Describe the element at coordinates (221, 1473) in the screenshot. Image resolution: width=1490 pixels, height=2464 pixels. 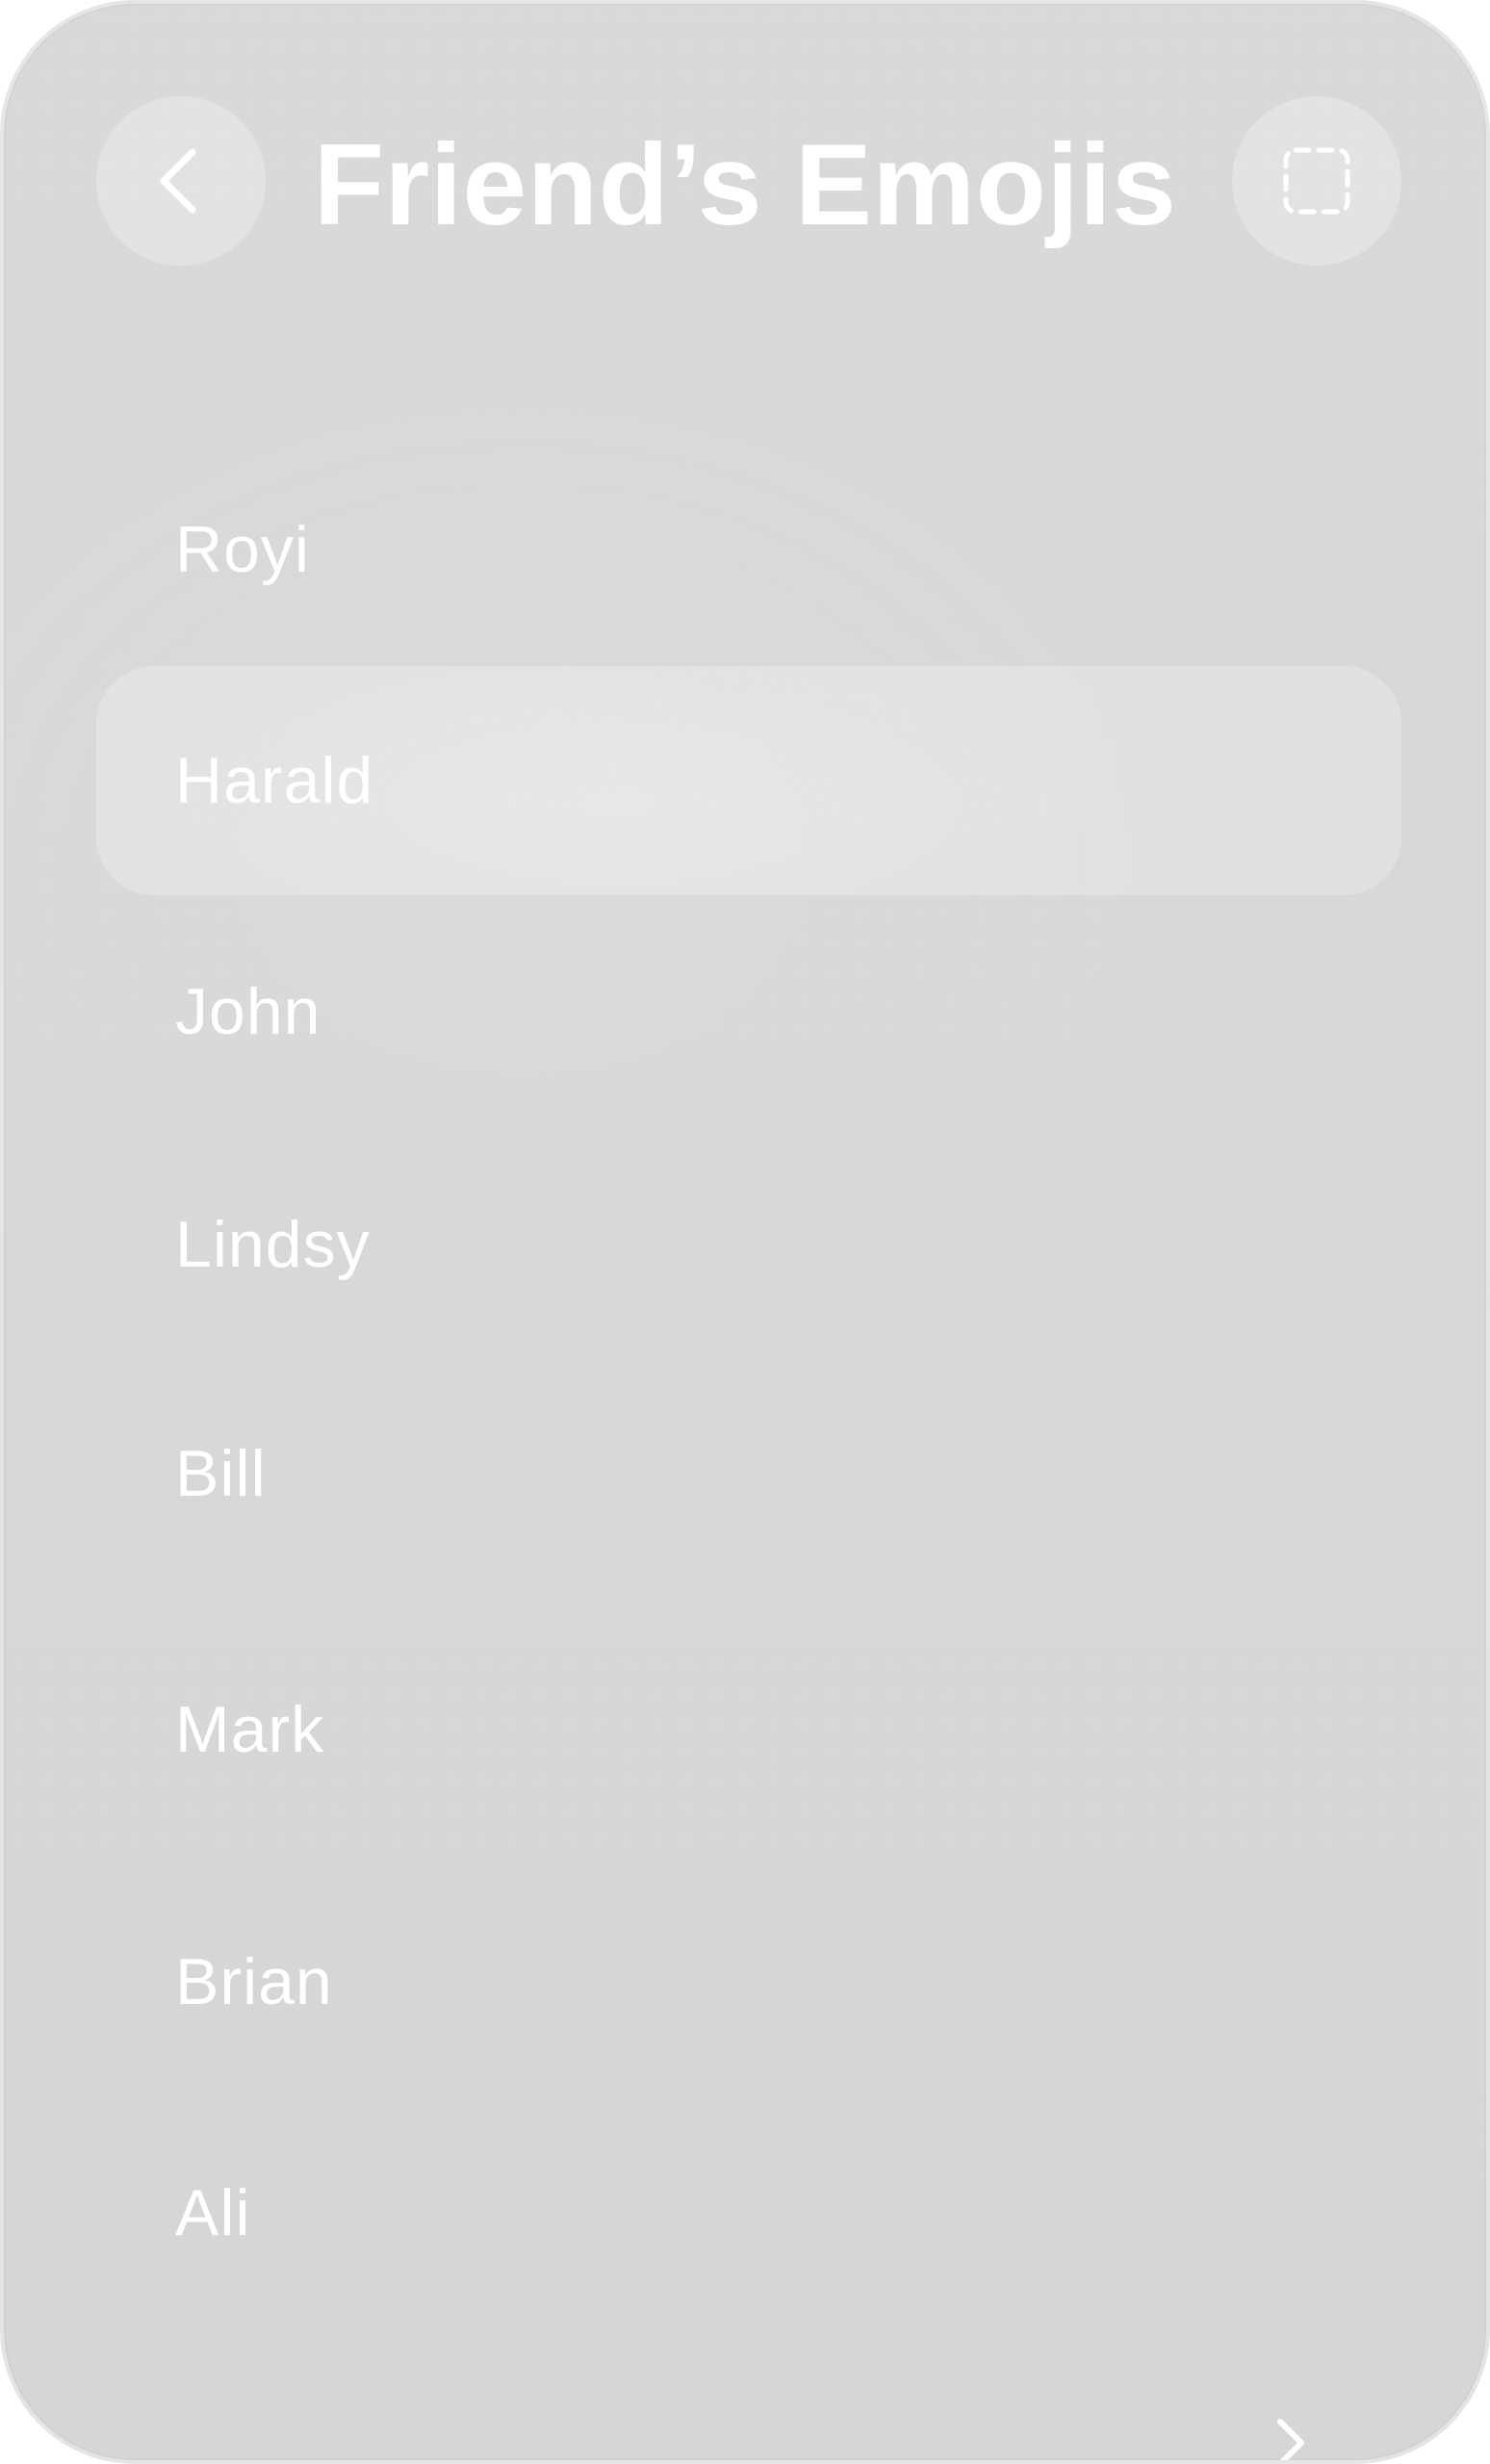
I see `list-item-label: Bill` at that location.